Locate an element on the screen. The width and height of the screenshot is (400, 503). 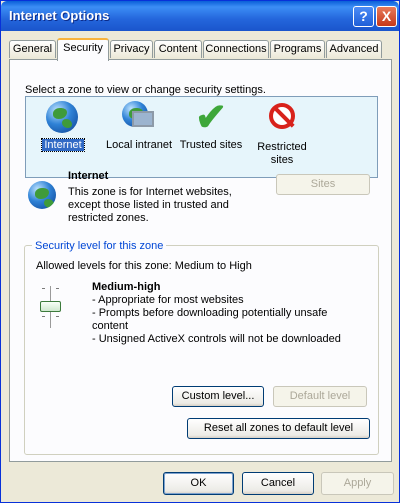
ok-button: OK is located at coordinates (198, 483).